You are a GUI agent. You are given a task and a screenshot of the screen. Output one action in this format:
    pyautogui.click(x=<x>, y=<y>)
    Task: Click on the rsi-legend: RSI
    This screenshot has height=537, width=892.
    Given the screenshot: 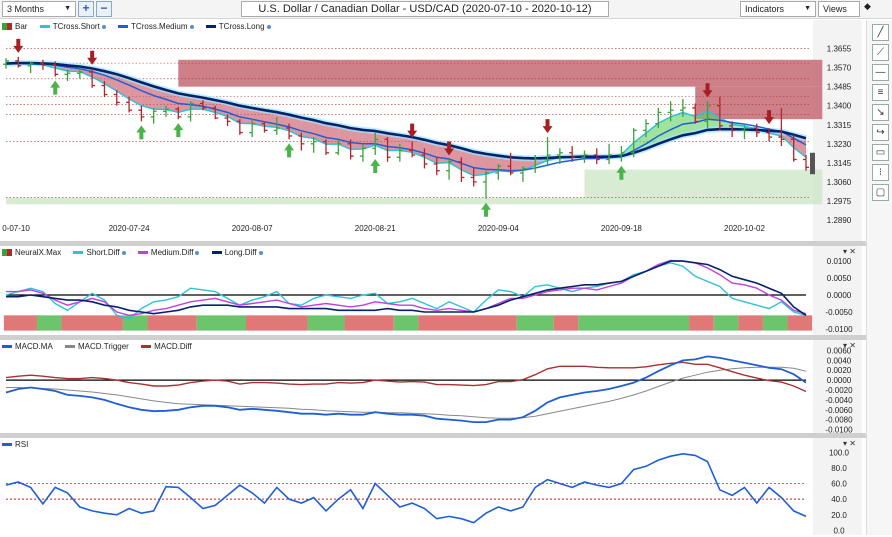 What is the action you would take?
    pyautogui.click(x=20, y=444)
    